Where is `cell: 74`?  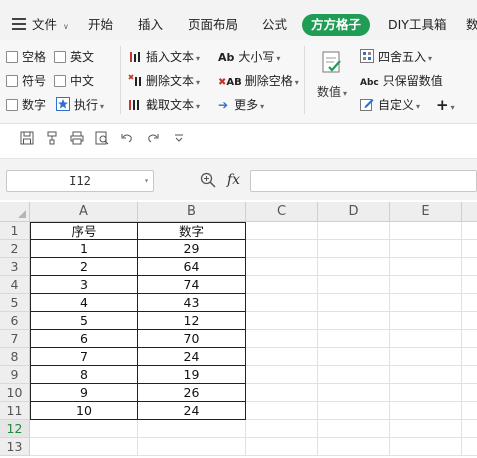 cell: 74 is located at coordinates (192, 285).